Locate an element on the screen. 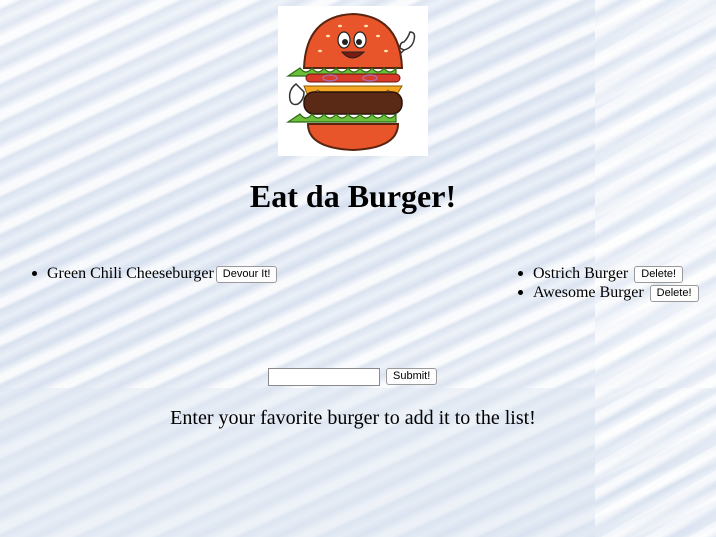 Image resolution: width=716 pixels, height=537 pixels. burger-name-input is located at coordinates (324, 377).